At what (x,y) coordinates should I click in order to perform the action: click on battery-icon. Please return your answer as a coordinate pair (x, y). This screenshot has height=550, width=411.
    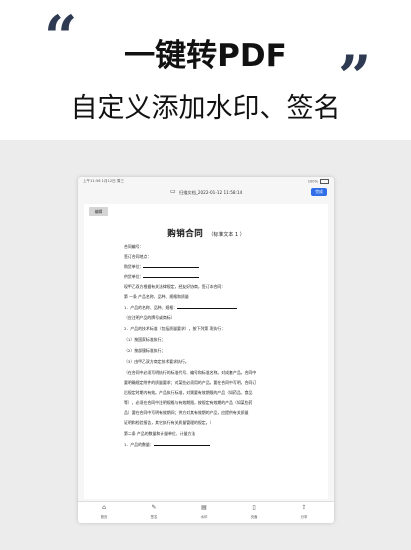
    Looking at the image, I should click on (324, 181).